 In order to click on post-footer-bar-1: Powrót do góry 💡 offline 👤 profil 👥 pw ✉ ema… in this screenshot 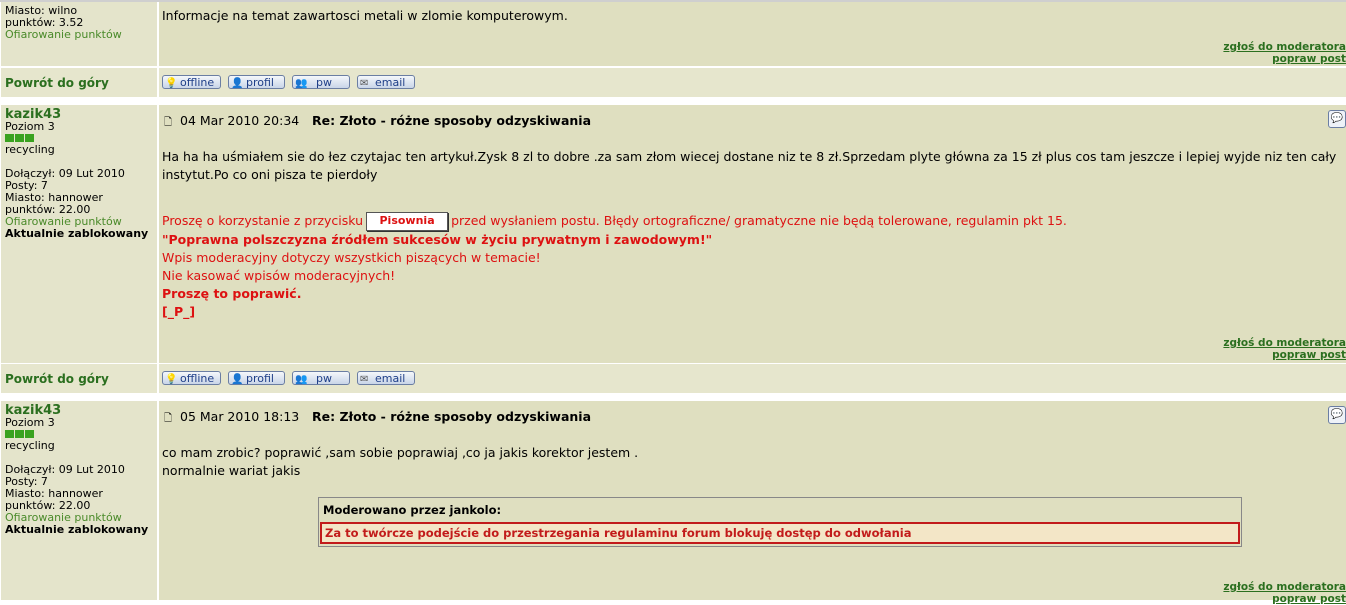, I will do `click(673, 378)`.